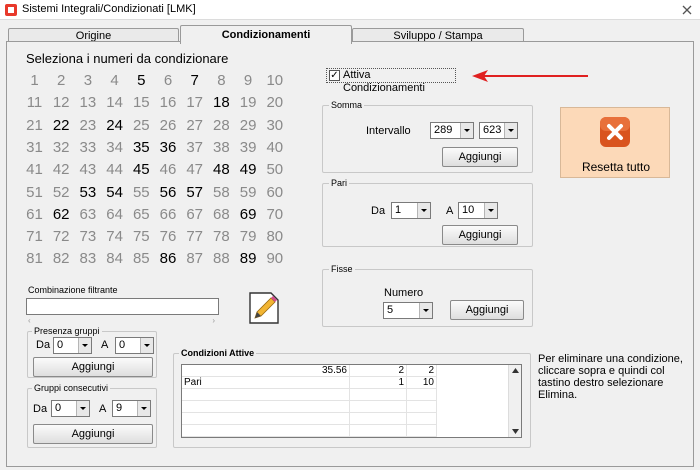  Describe the element at coordinates (274, 148) in the screenshot. I see `number-40: 40` at that location.